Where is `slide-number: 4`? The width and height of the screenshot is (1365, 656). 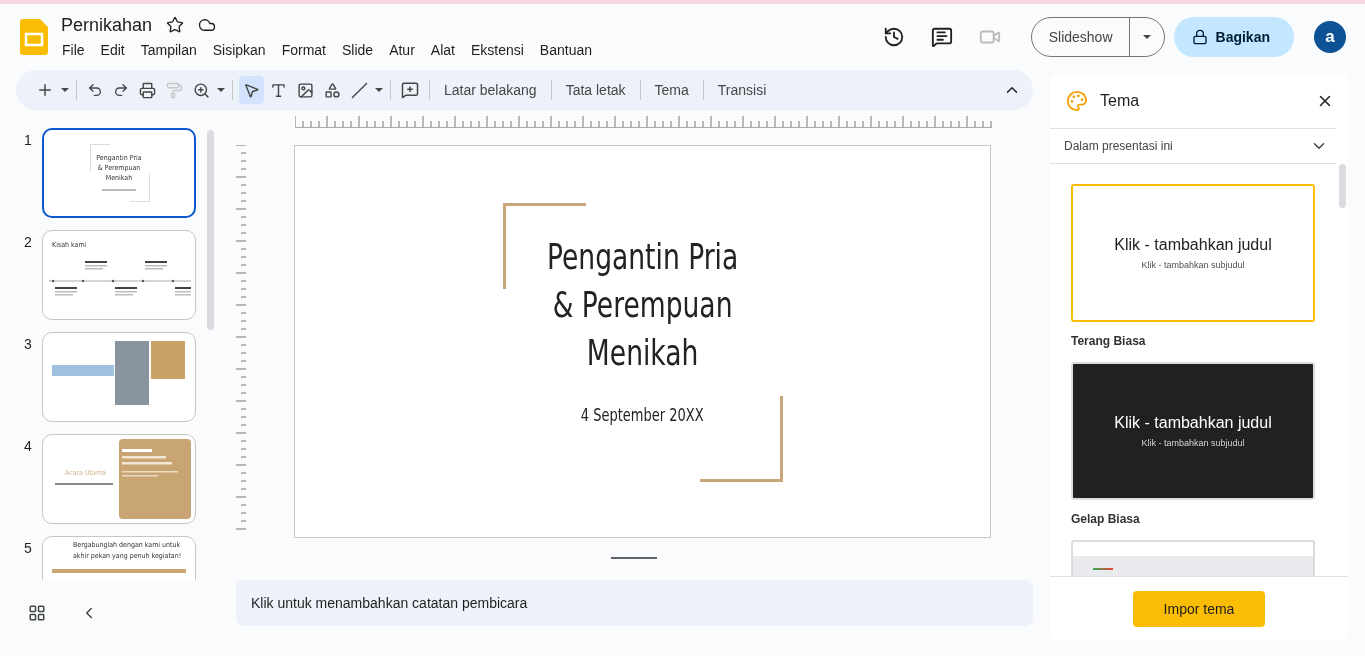 slide-number: 4 is located at coordinates (28, 446).